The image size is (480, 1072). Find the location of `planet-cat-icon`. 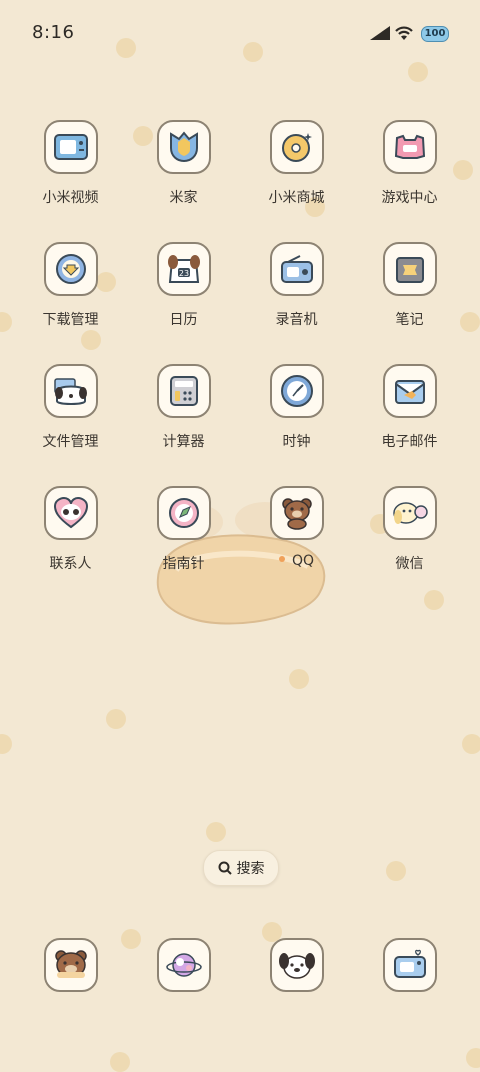

planet-cat-icon is located at coordinates (183, 965).